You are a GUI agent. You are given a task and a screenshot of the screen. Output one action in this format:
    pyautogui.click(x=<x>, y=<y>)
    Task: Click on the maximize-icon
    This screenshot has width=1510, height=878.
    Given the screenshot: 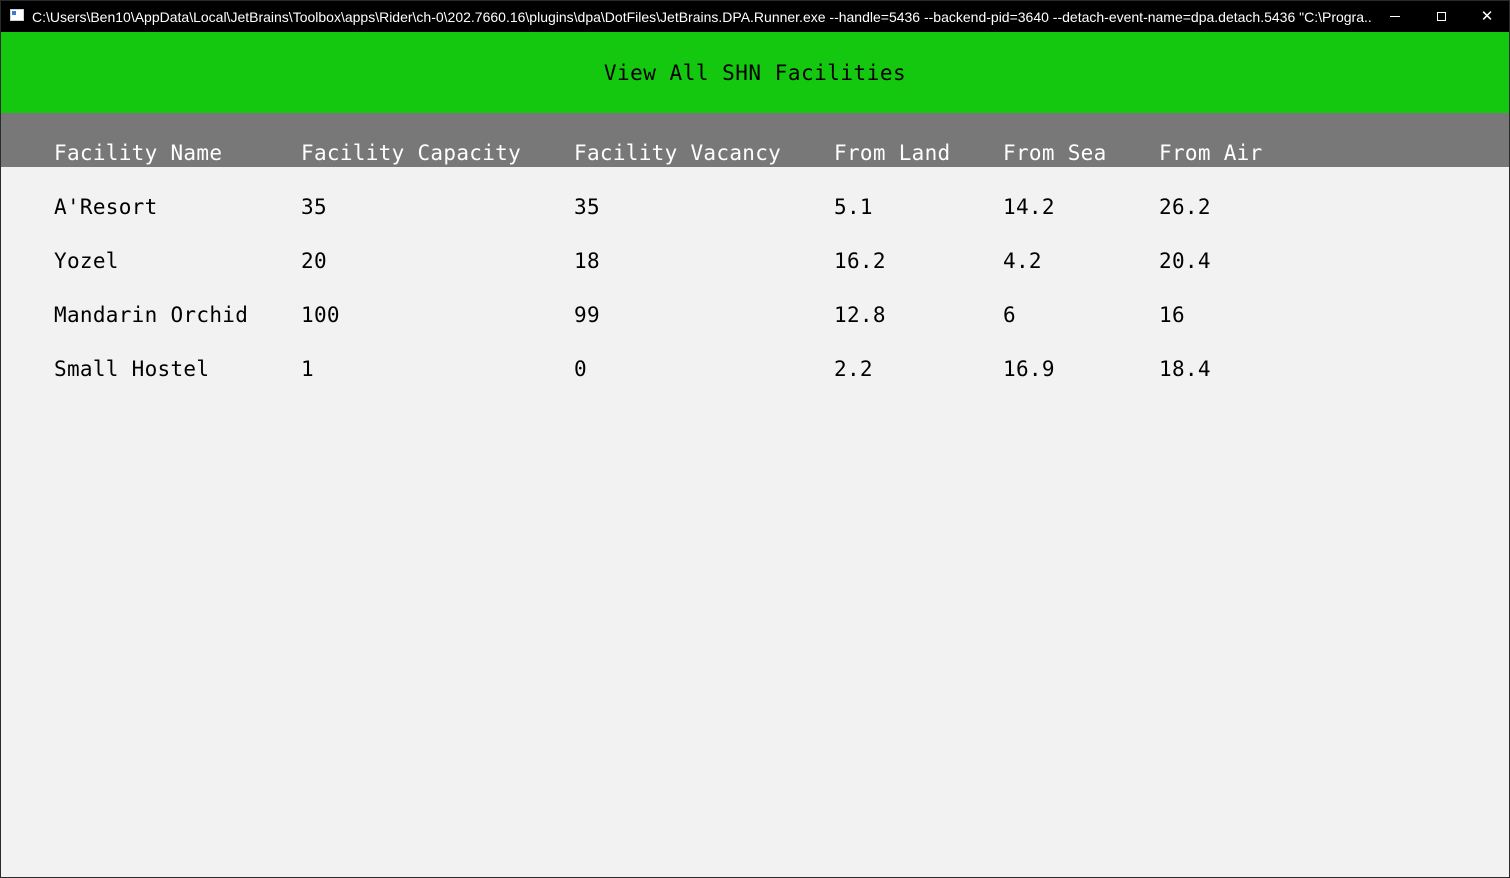 What is the action you would take?
    pyautogui.click(x=1441, y=16)
    